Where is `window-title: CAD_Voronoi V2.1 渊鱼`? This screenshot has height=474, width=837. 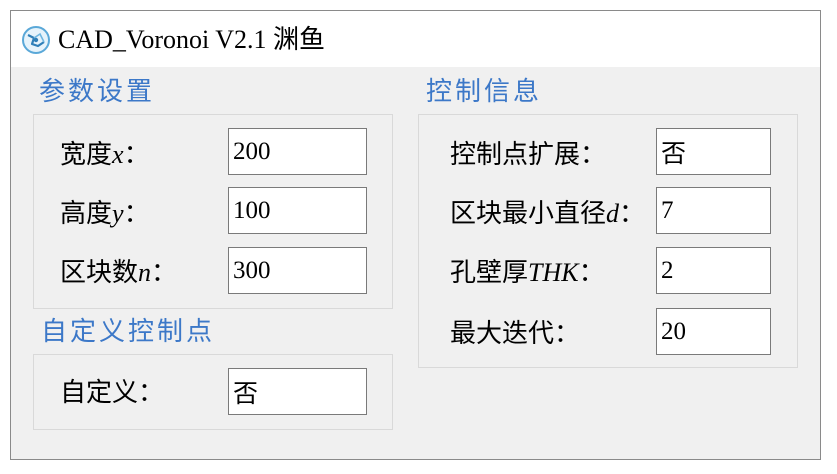
window-title: CAD_Voronoi V2.1 渊鱼 is located at coordinates (192, 39).